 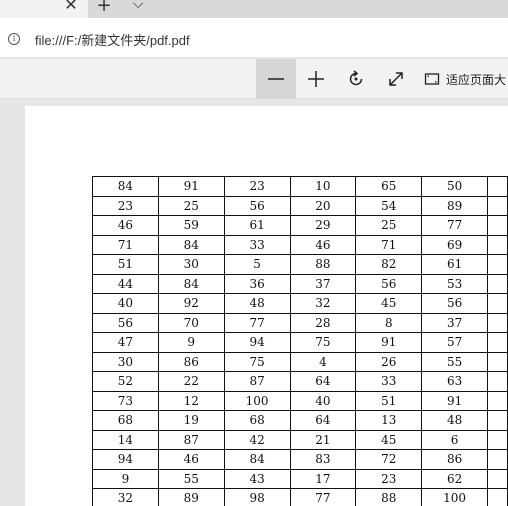 I want to click on table-row: 849123106550, so click(x=300, y=187).